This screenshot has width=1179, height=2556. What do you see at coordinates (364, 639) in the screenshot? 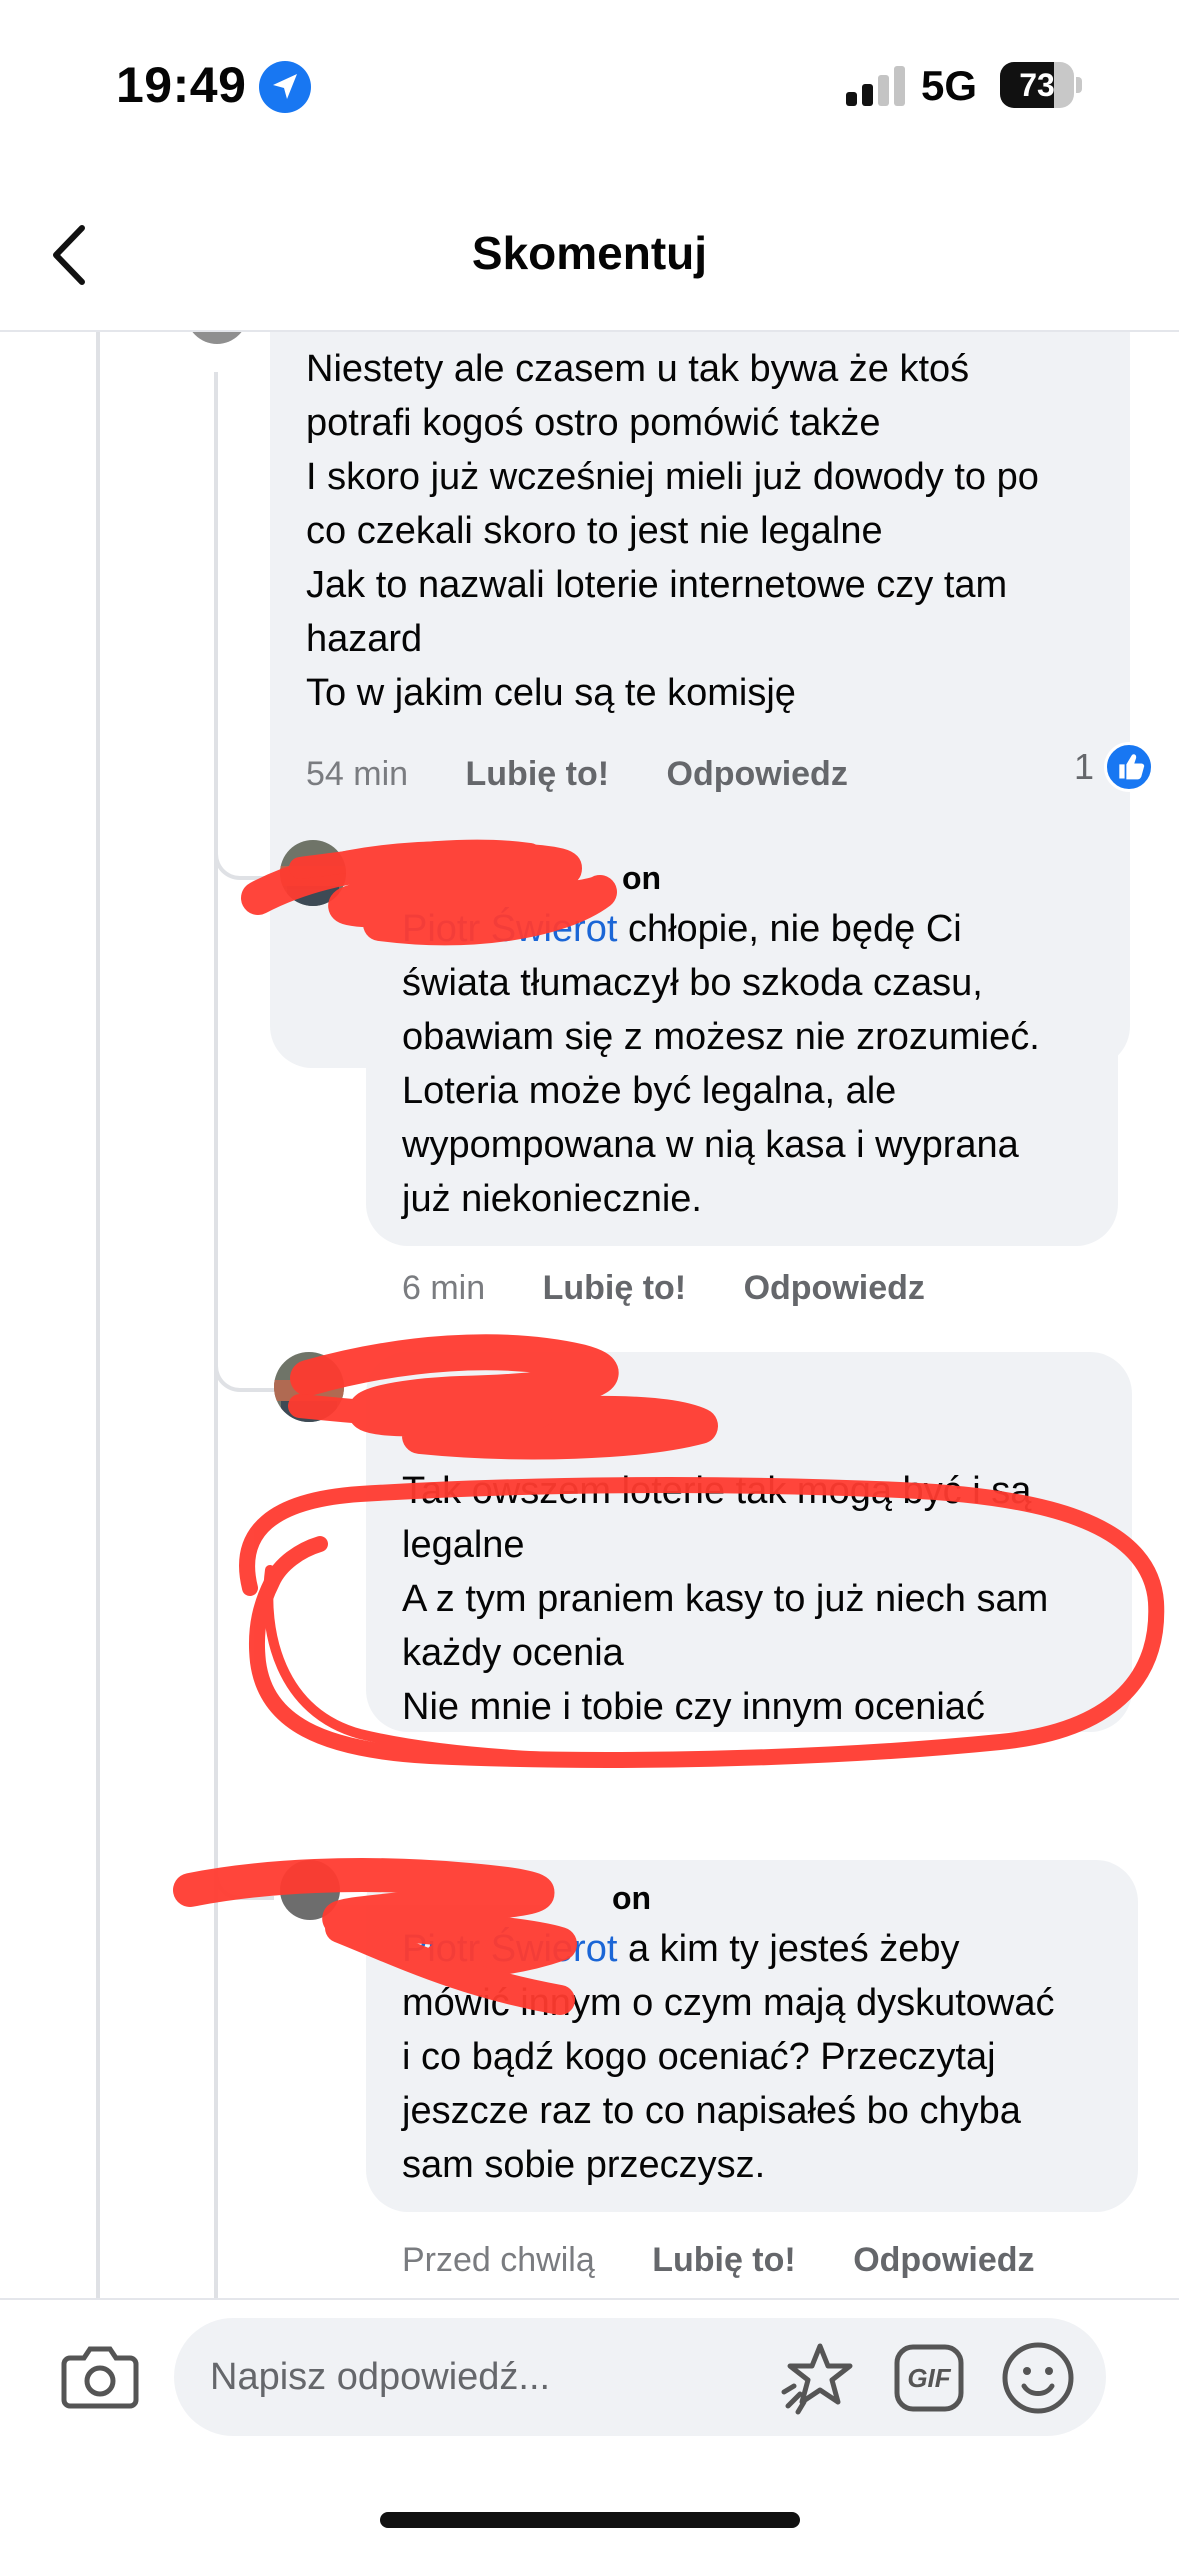
I see `comment-text: hazard` at bounding box center [364, 639].